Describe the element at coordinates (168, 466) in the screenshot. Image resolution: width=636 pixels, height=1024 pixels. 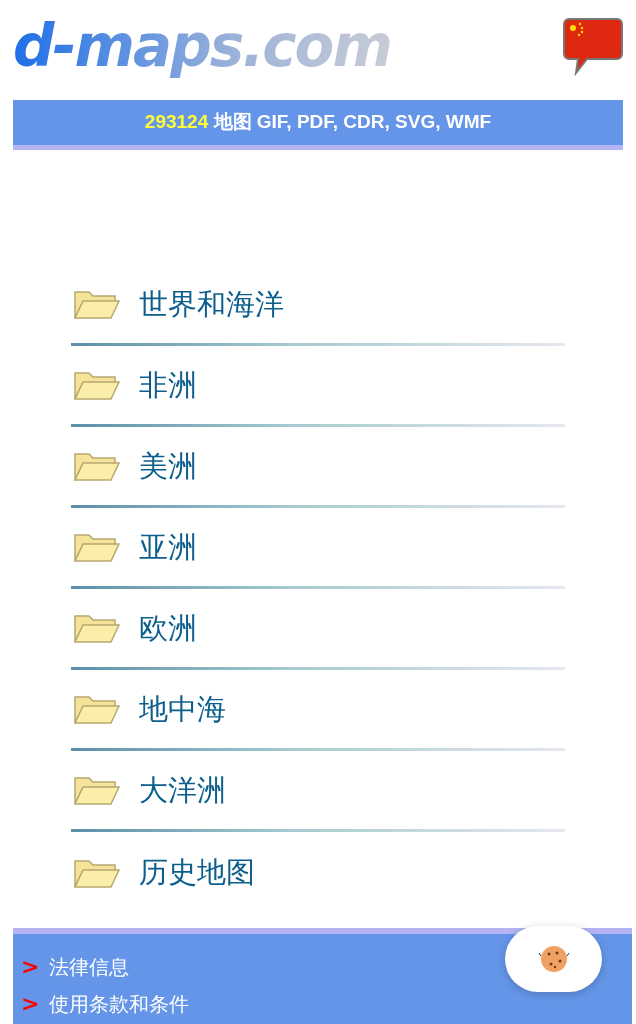
I see `category-link: 美洲` at that location.